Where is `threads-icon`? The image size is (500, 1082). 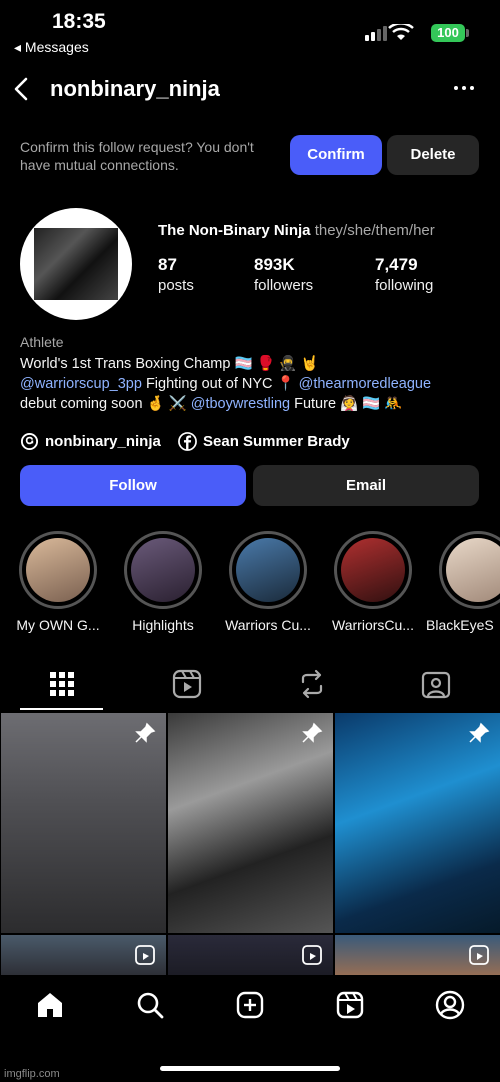
threads-icon is located at coordinates (29, 441).